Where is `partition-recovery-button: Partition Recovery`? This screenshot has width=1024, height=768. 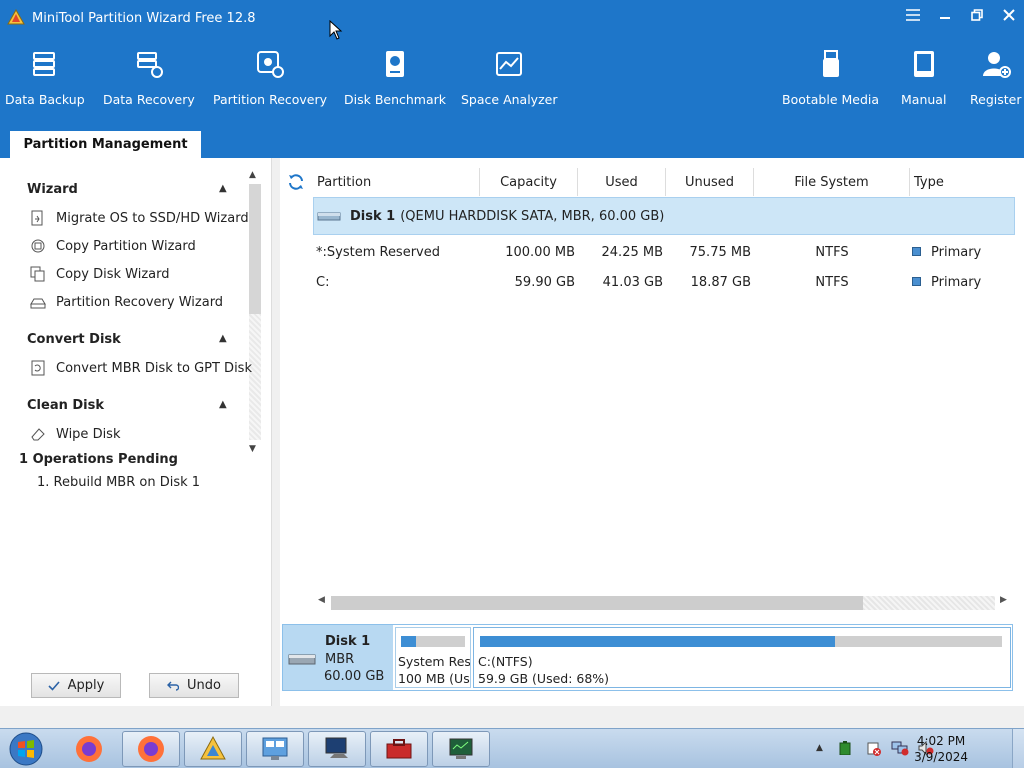 partition-recovery-button: Partition Recovery is located at coordinates (270, 77).